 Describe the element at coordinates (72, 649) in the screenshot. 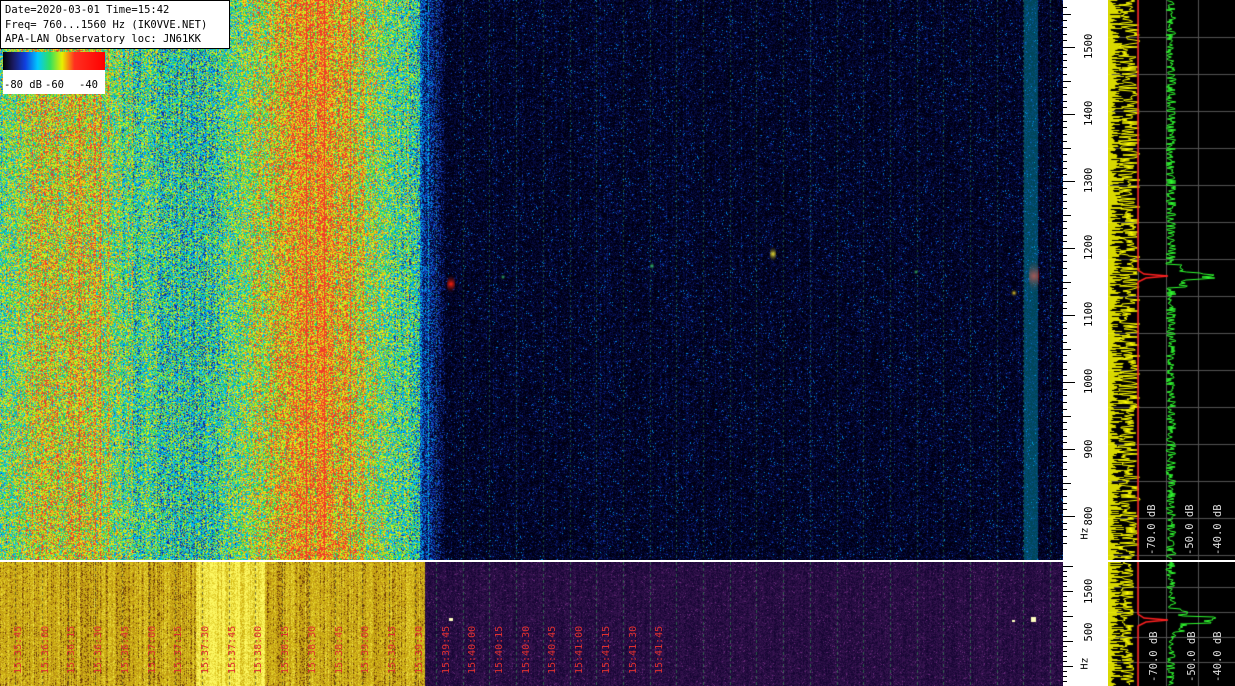

I see `time-label: 15:36:15` at that location.